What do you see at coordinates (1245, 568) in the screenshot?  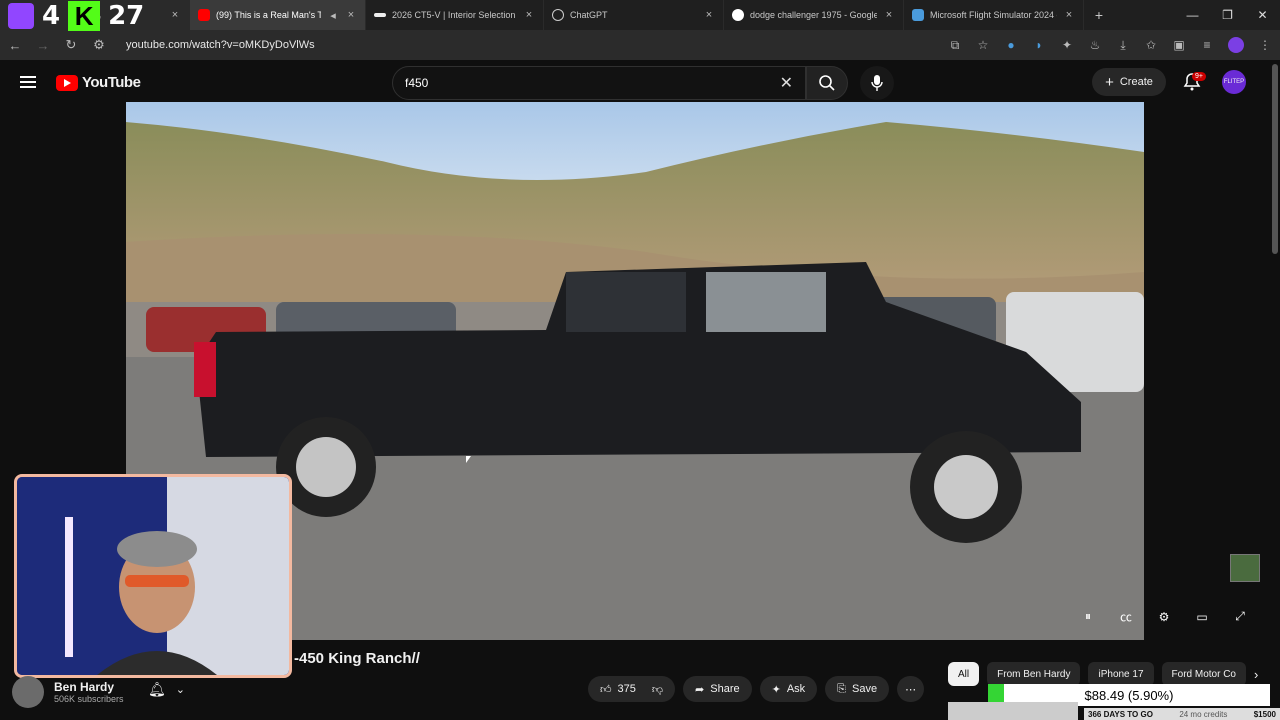 I see `preview-thumbnail` at bounding box center [1245, 568].